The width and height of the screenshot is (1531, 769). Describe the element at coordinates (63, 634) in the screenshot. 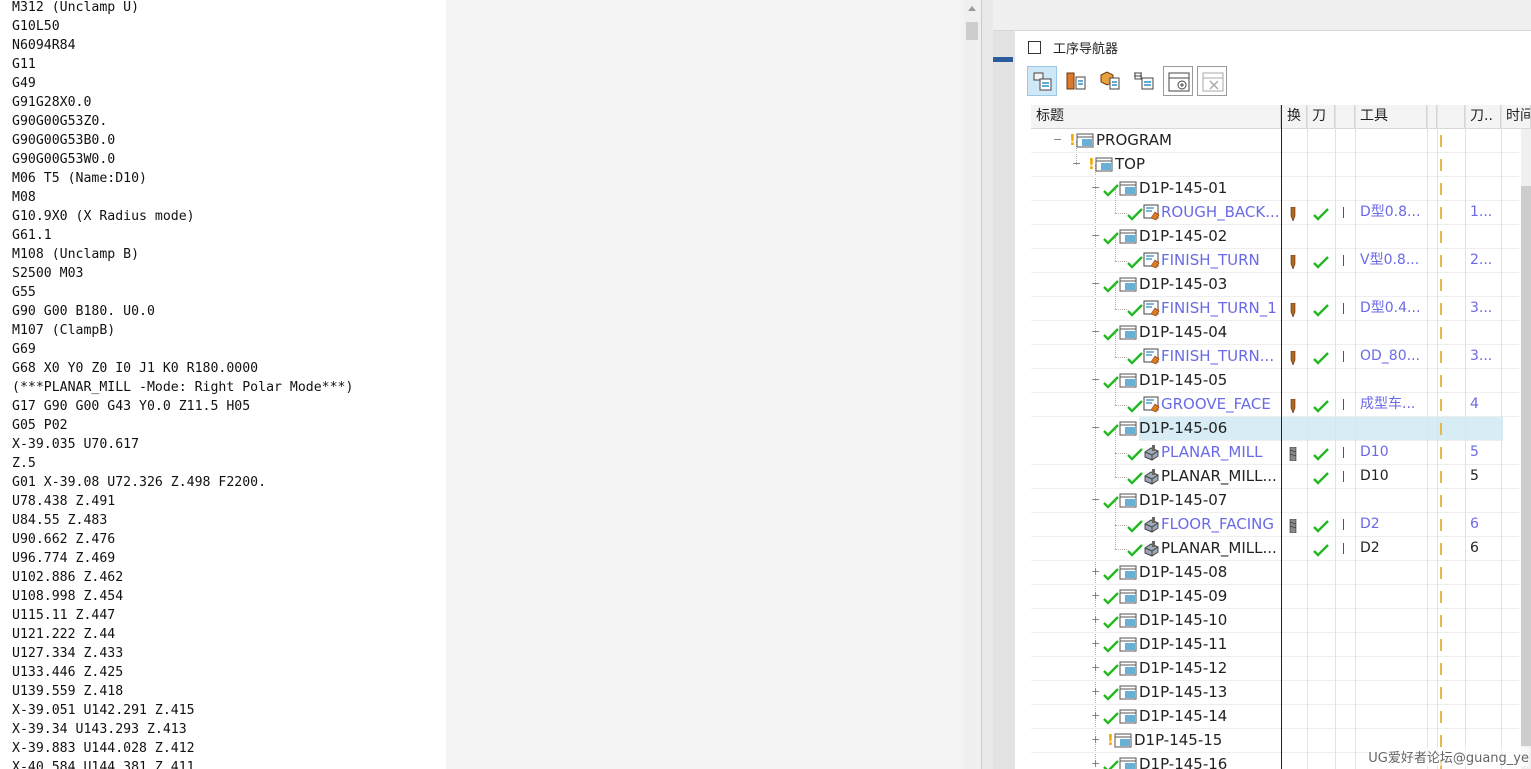

I see `code-line: U121.222 Z.44` at that location.